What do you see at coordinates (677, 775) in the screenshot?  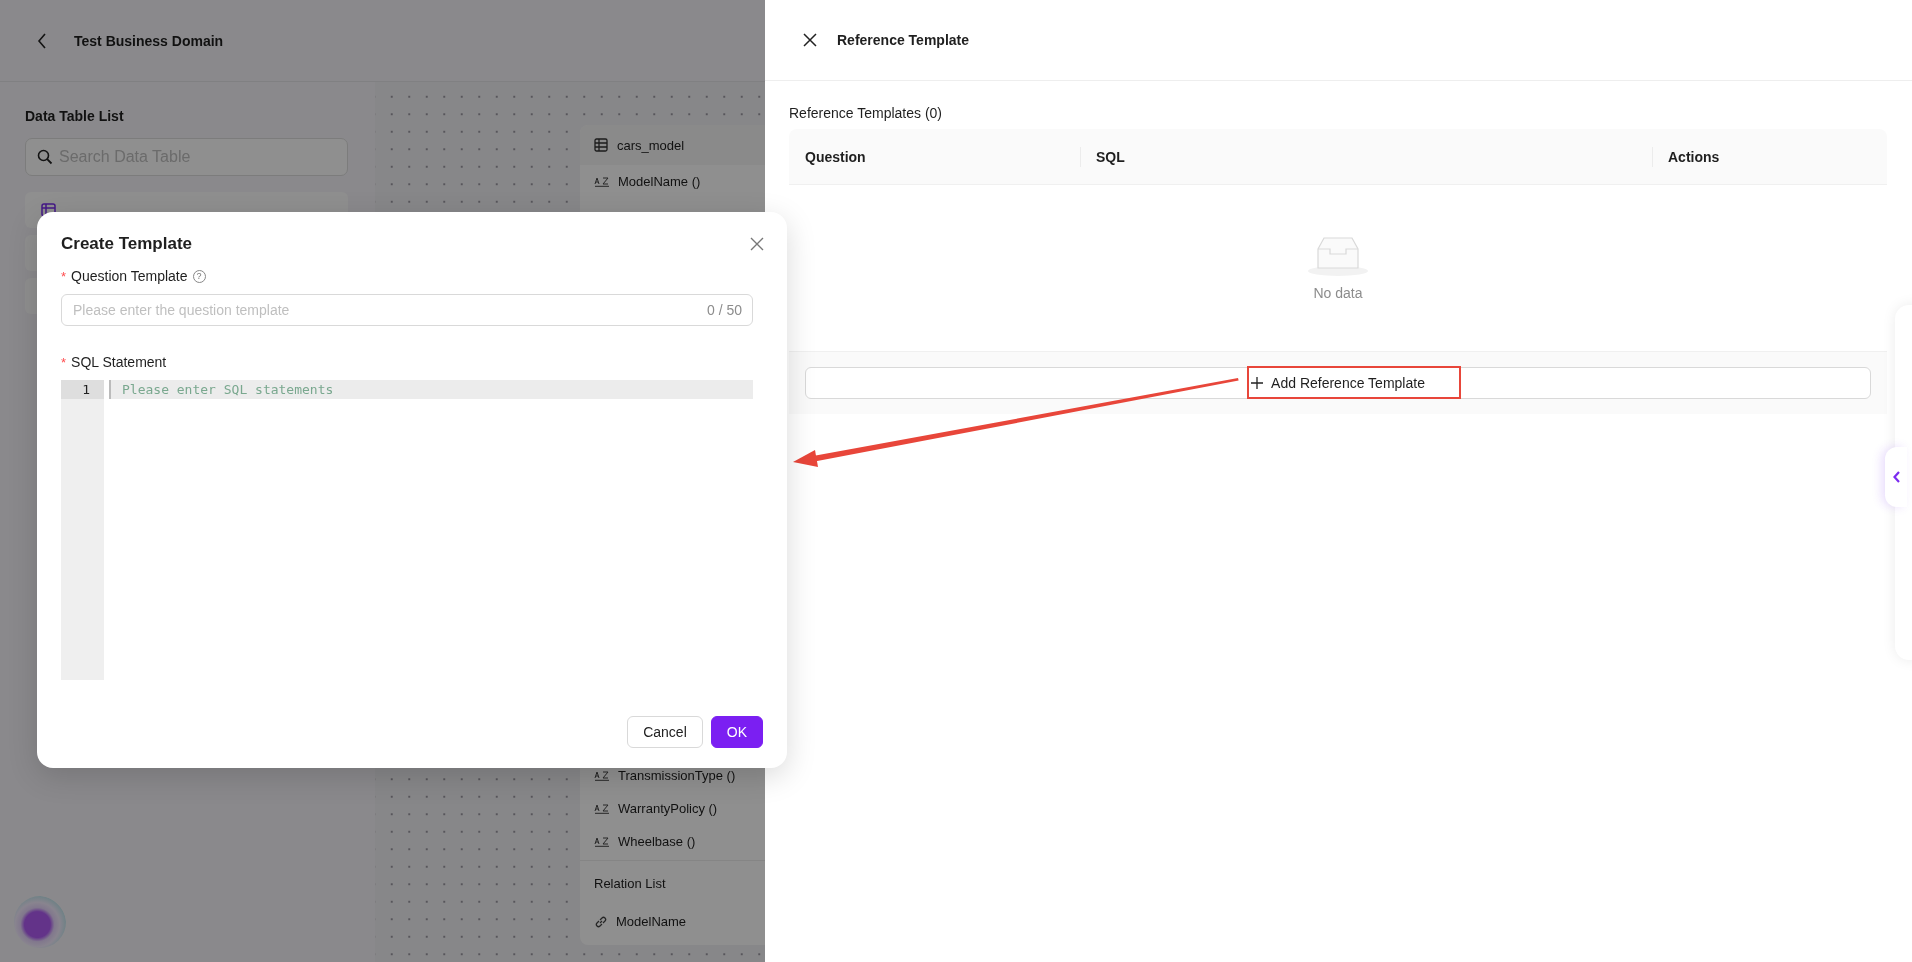 I see `field-name: TransmissionType ()` at bounding box center [677, 775].